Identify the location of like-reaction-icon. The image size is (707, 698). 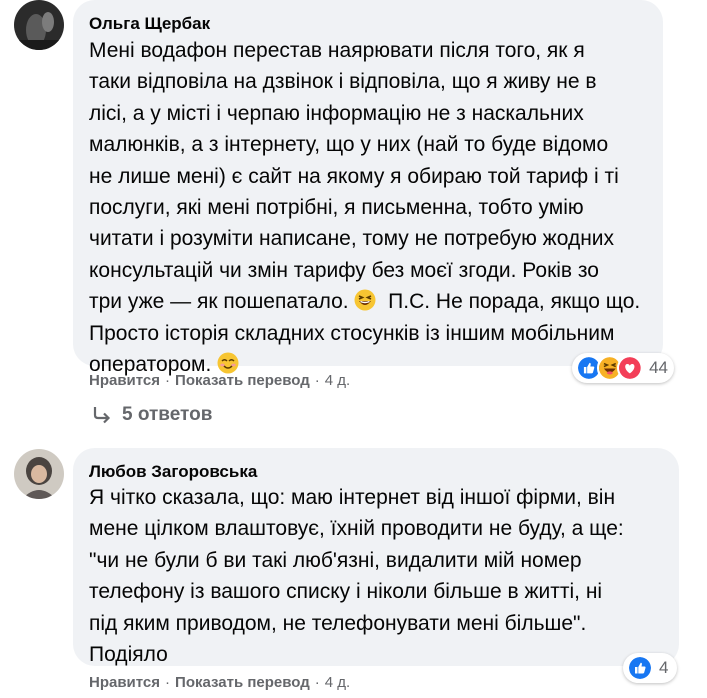
(640, 668).